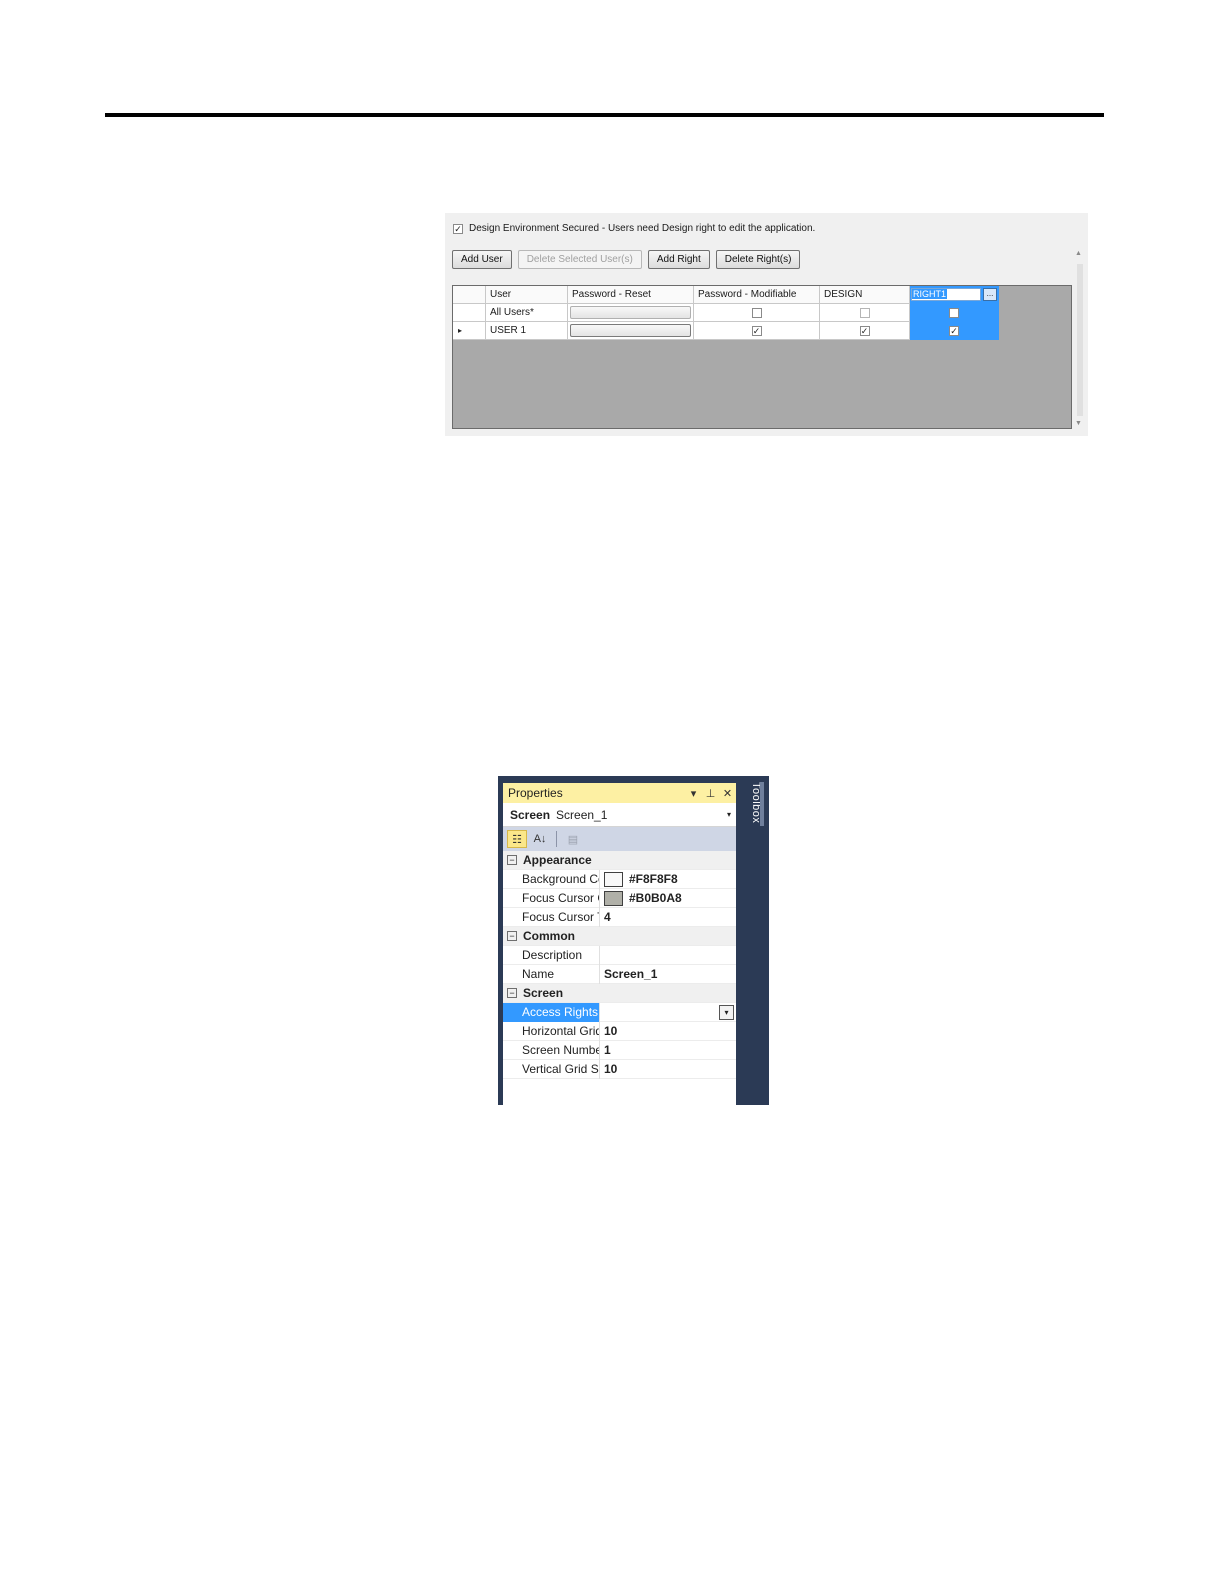  Describe the element at coordinates (469, 295) in the screenshot. I see `row-header-corner` at that location.